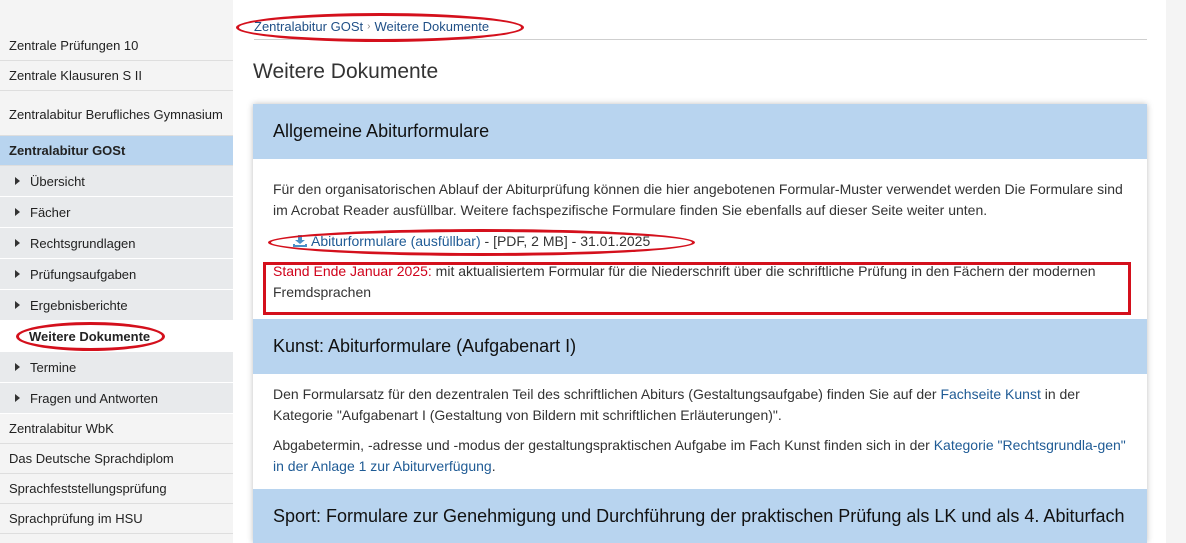  What do you see at coordinates (116, 398) in the screenshot?
I see `sidebar-subitem-fragen-und-antworten: Fragen und Antworten` at bounding box center [116, 398].